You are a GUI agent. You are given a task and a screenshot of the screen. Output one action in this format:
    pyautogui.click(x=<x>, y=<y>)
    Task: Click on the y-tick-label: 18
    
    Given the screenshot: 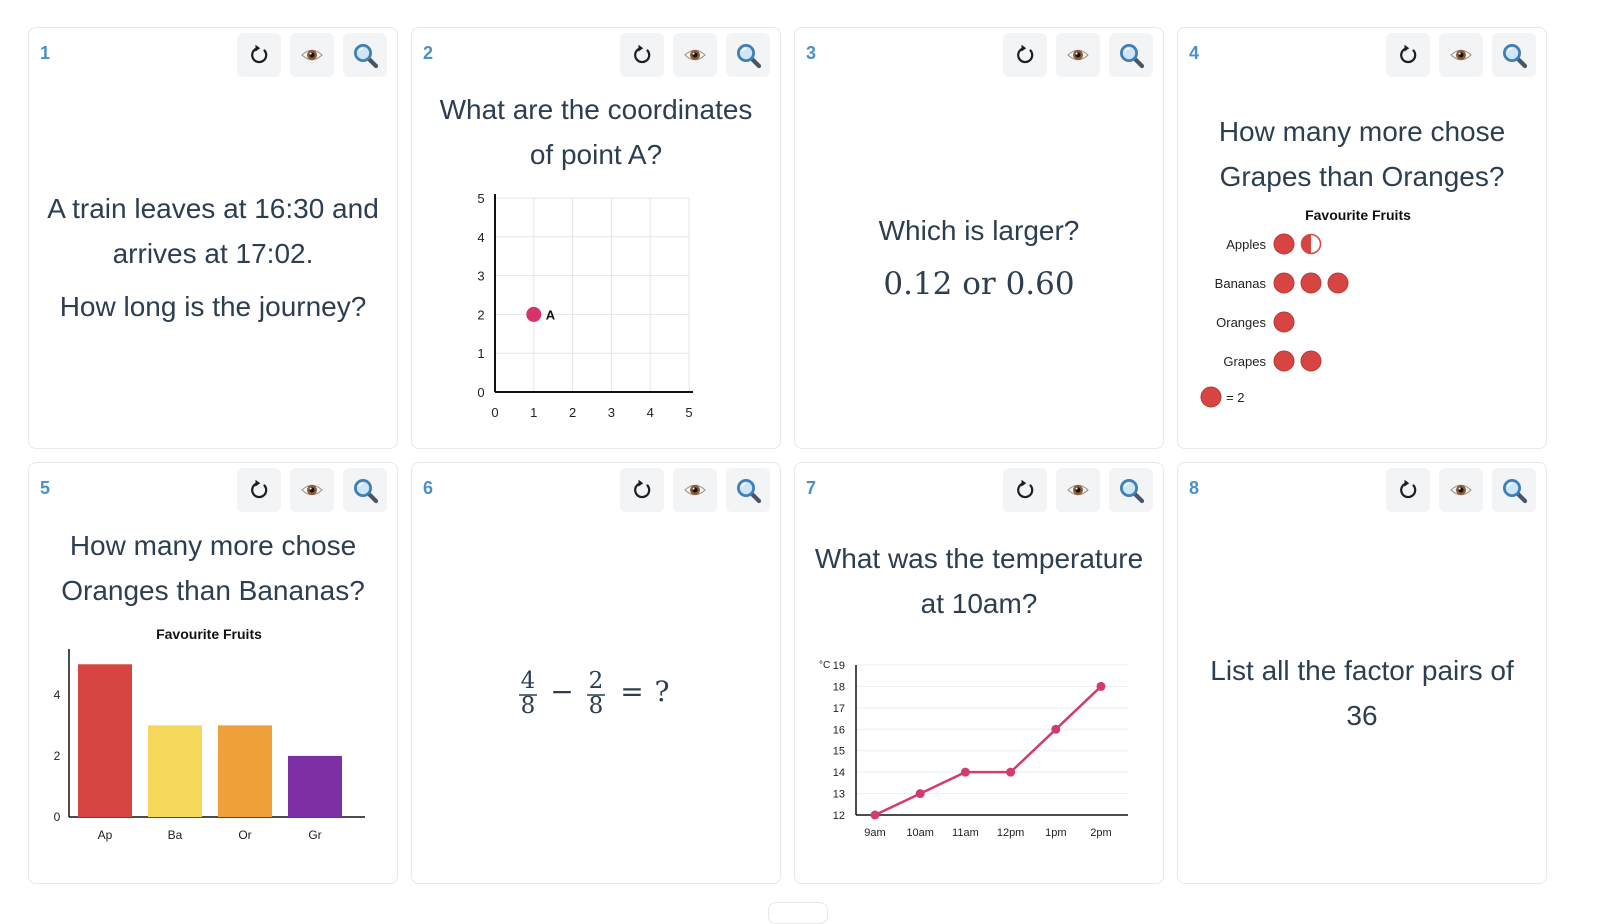 What is the action you would take?
    pyautogui.click(x=839, y=687)
    